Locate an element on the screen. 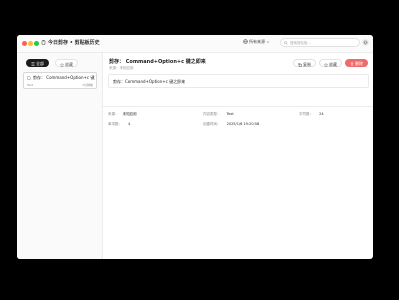 This screenshot has width=399, height=300. favorite-button: 收藏 is located at coordinates (330, 63).